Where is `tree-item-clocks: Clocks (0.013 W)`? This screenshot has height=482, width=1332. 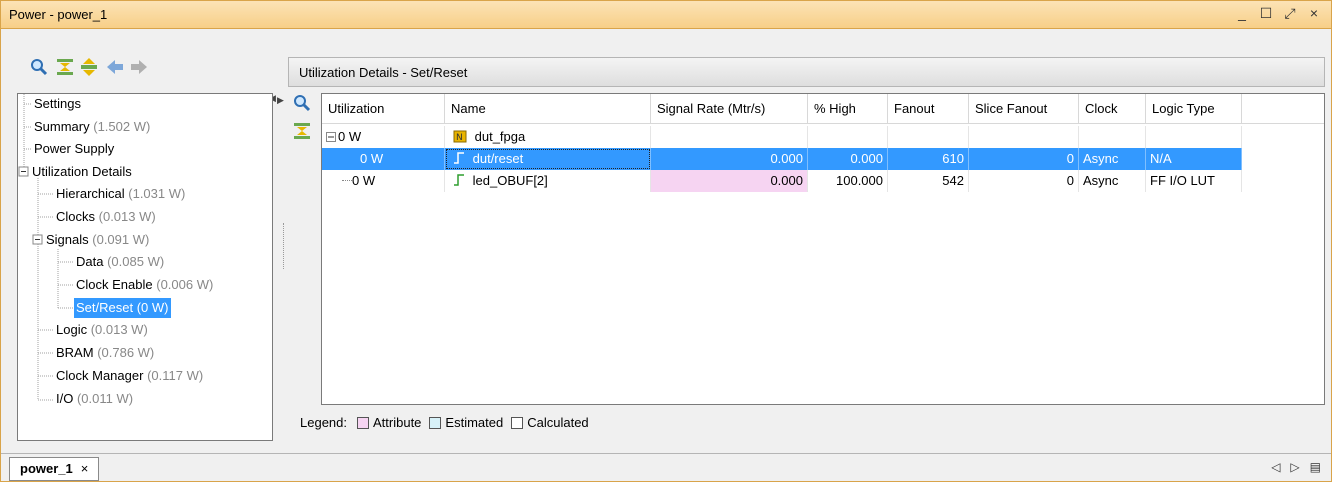
tree-item-clocks: Clocks (0.013 W) is located at coordinates (106, 217).